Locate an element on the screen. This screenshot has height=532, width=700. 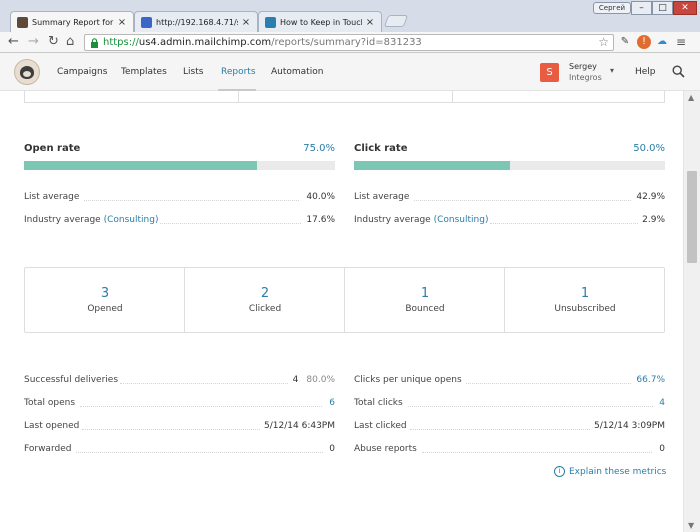
extension-icon: ✎ is located at coordinates (625, 42).